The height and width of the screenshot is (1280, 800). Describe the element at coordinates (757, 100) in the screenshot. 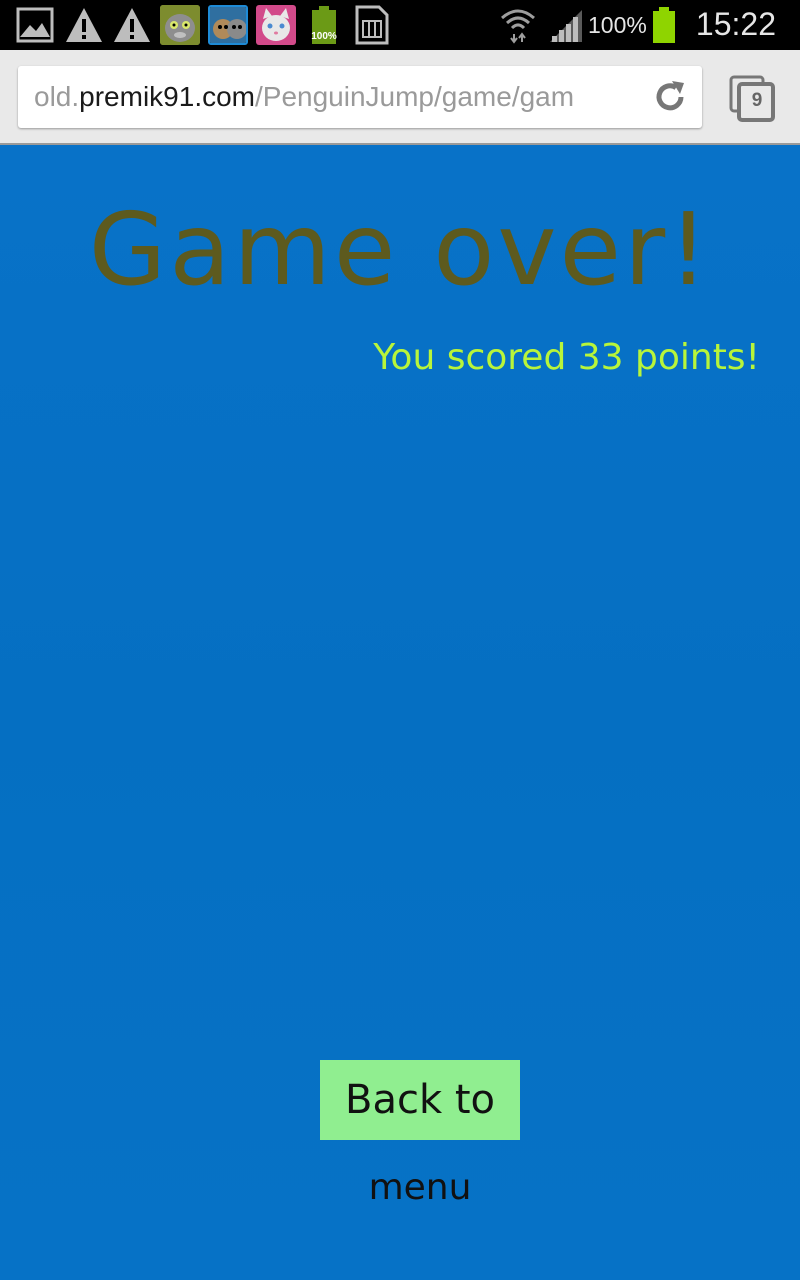

I see `tab-count: 9` at that location.